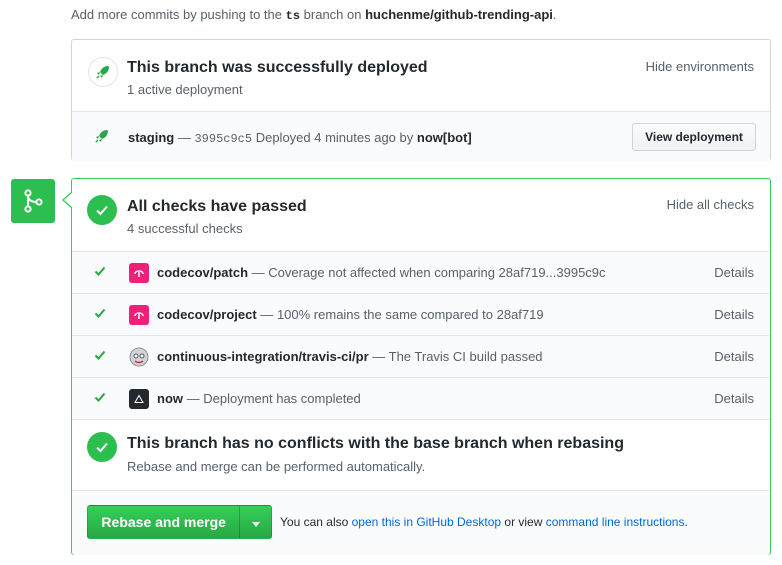 The width and height of the screenshot is (782, 565). I want to click on rebase-and-merge-button: Rebase and merge, so click(163, 522).